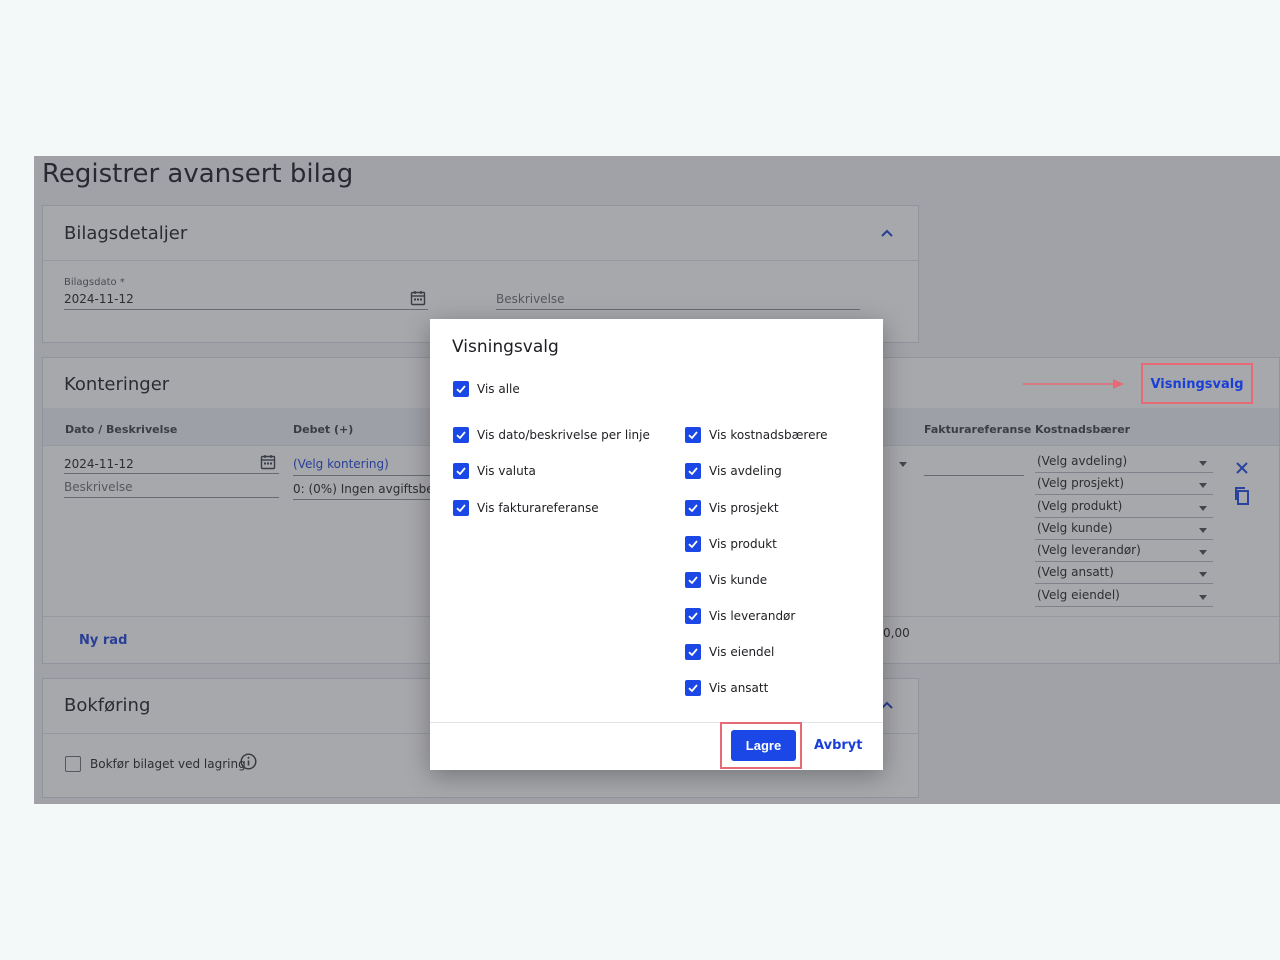 Image resolution: width=1280 pixels, height=960 pixels. I want to click on option-label: Vis valuta, so click(506, 471).